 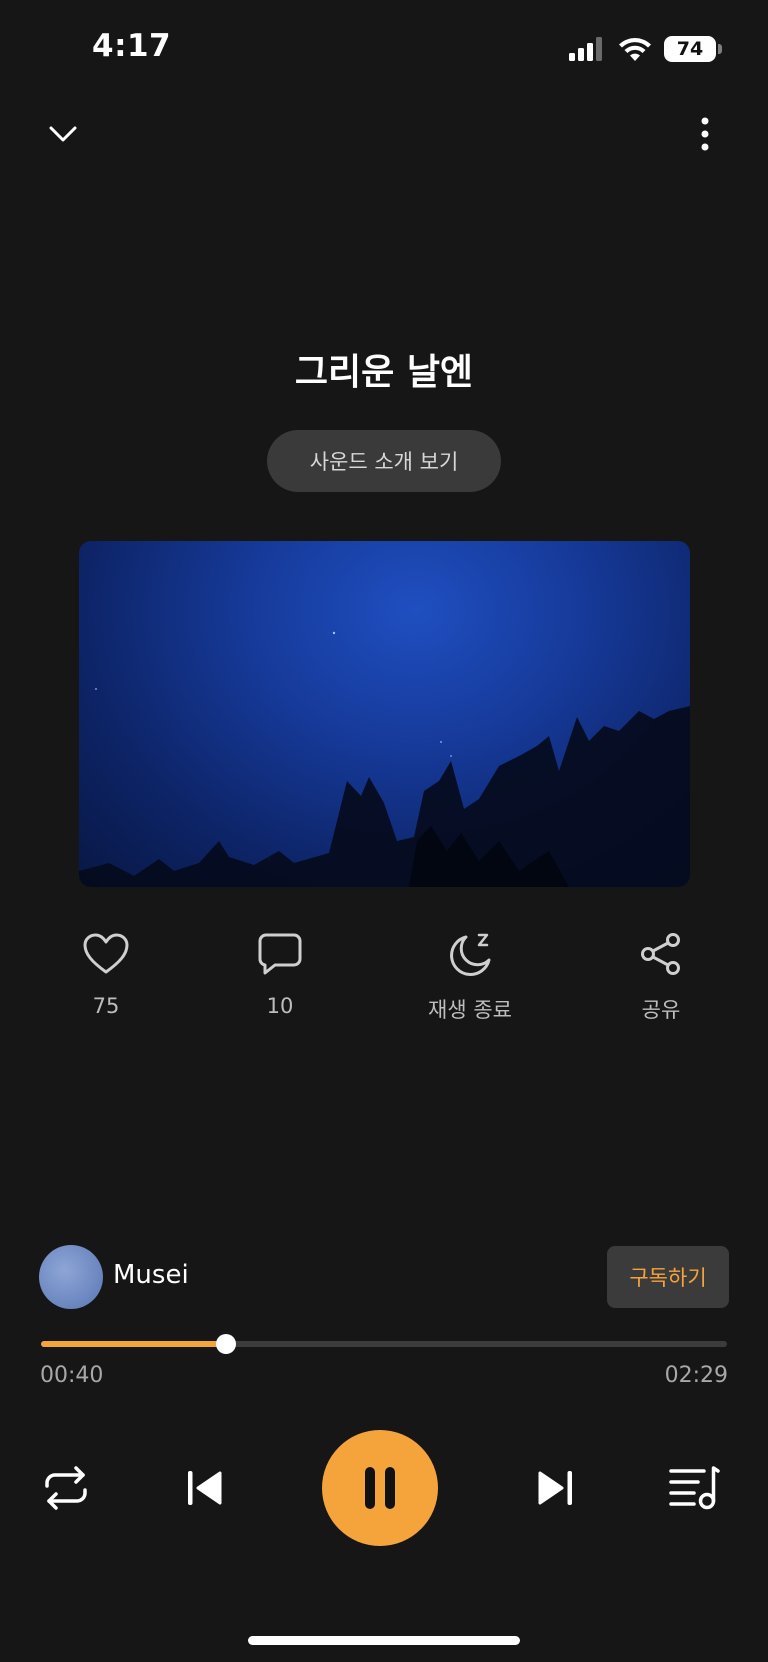 I want to click on repeat-icon, so click(x=66, y=1488).